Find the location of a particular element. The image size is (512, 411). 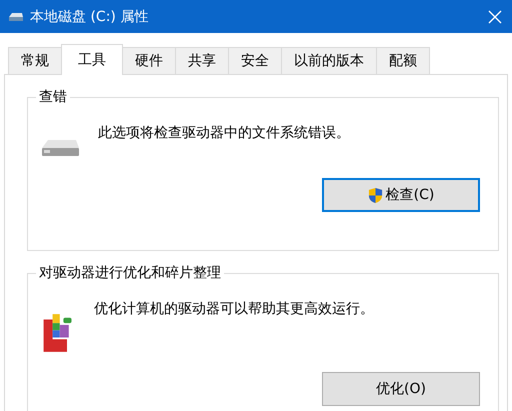

drive-icon is located at coordinates (16, 16).